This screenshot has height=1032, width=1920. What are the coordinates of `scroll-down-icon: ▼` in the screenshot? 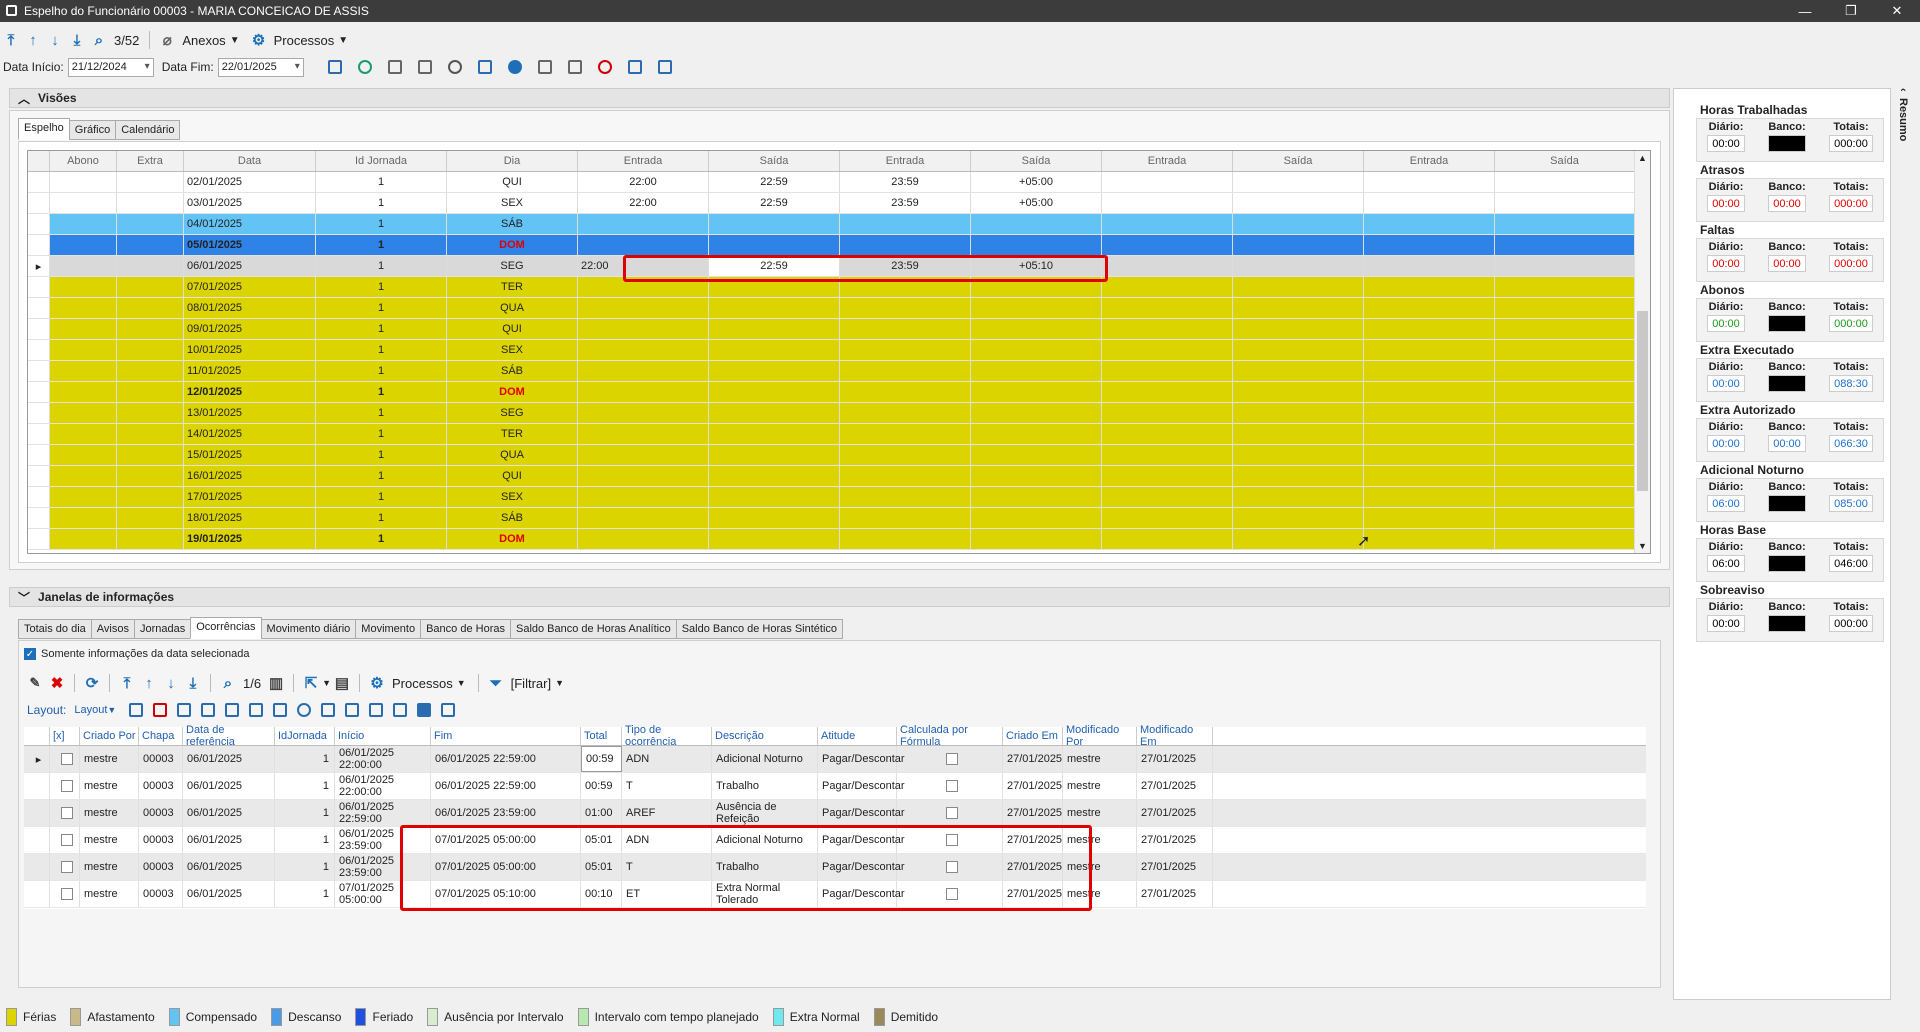 It's located at (1642, 546).